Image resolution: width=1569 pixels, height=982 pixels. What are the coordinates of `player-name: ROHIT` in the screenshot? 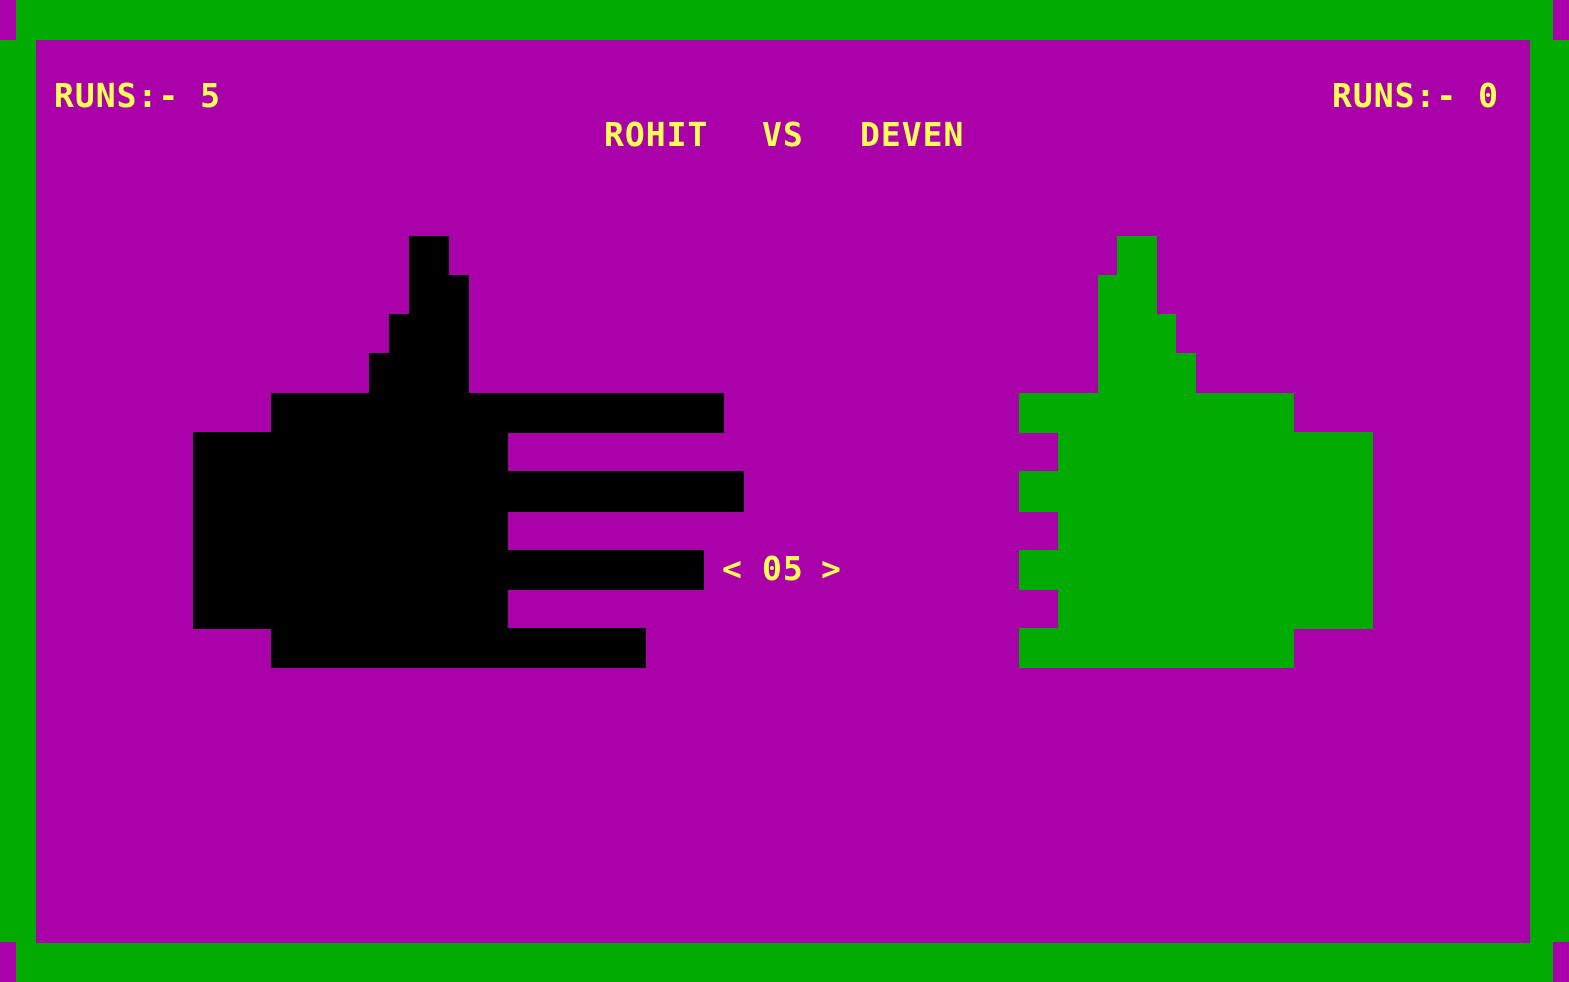 It's located at (656, 134).